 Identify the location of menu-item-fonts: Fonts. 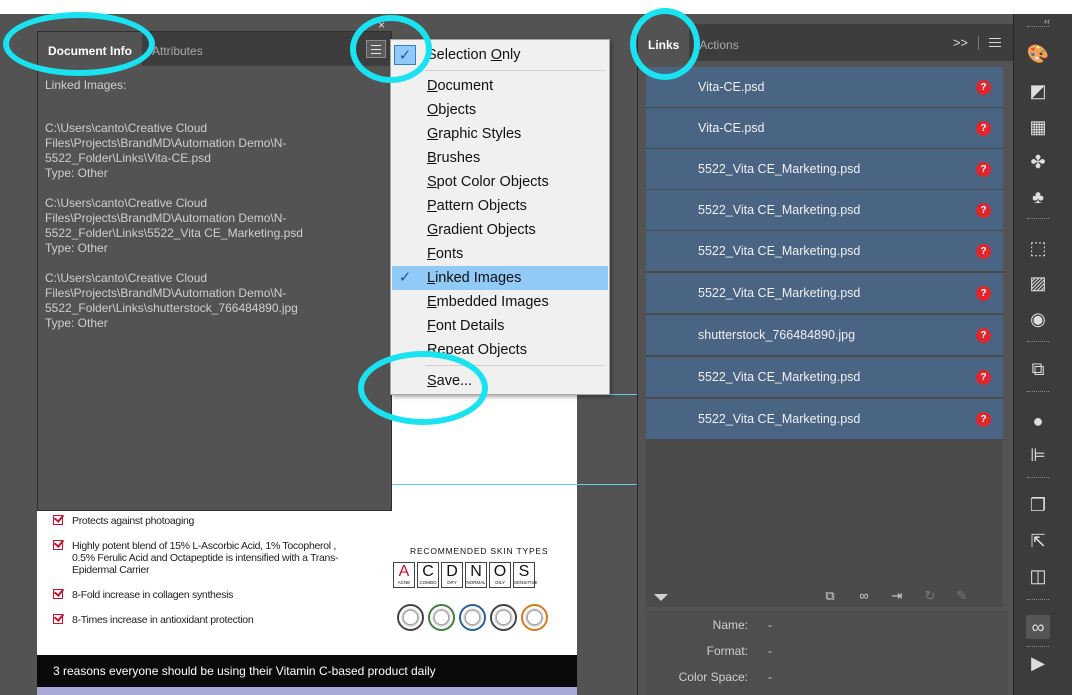
(500, 254).